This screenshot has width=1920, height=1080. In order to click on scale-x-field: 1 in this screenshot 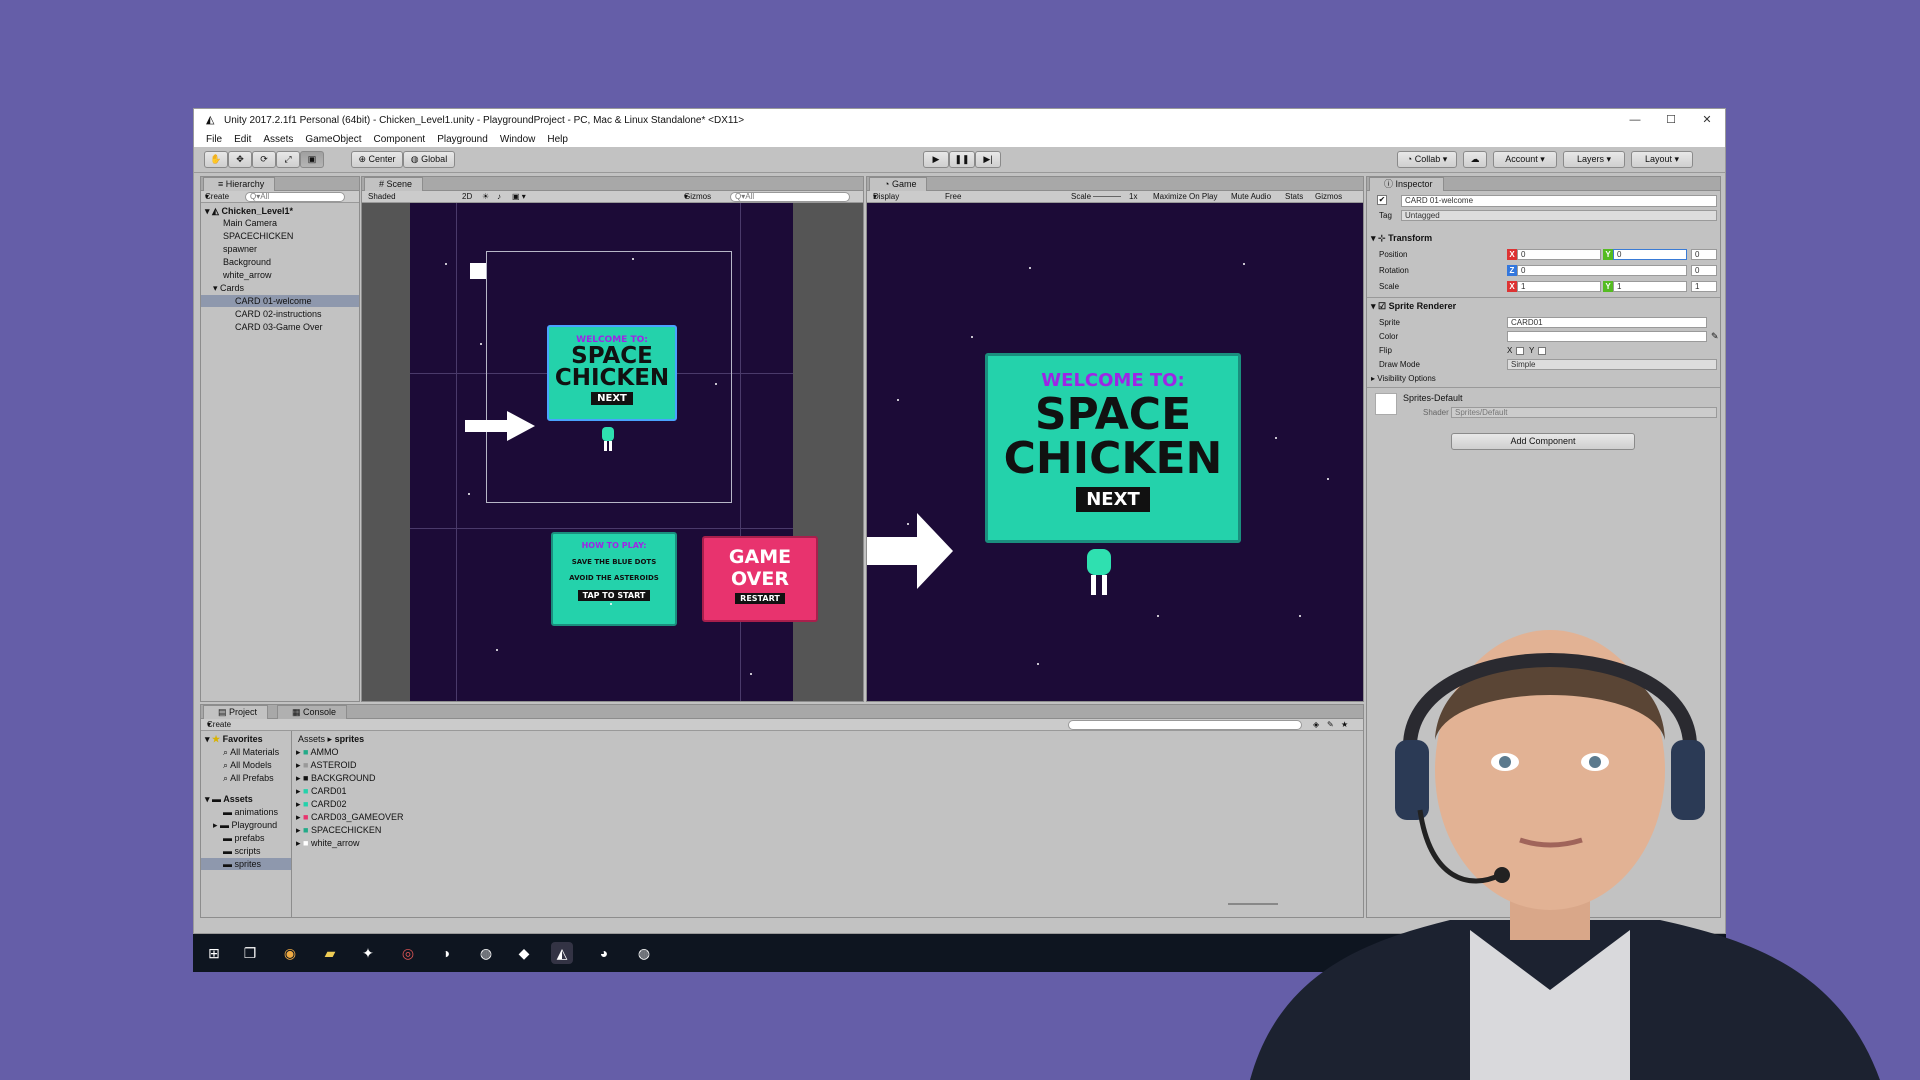, I will do `click(1559, 286)`.